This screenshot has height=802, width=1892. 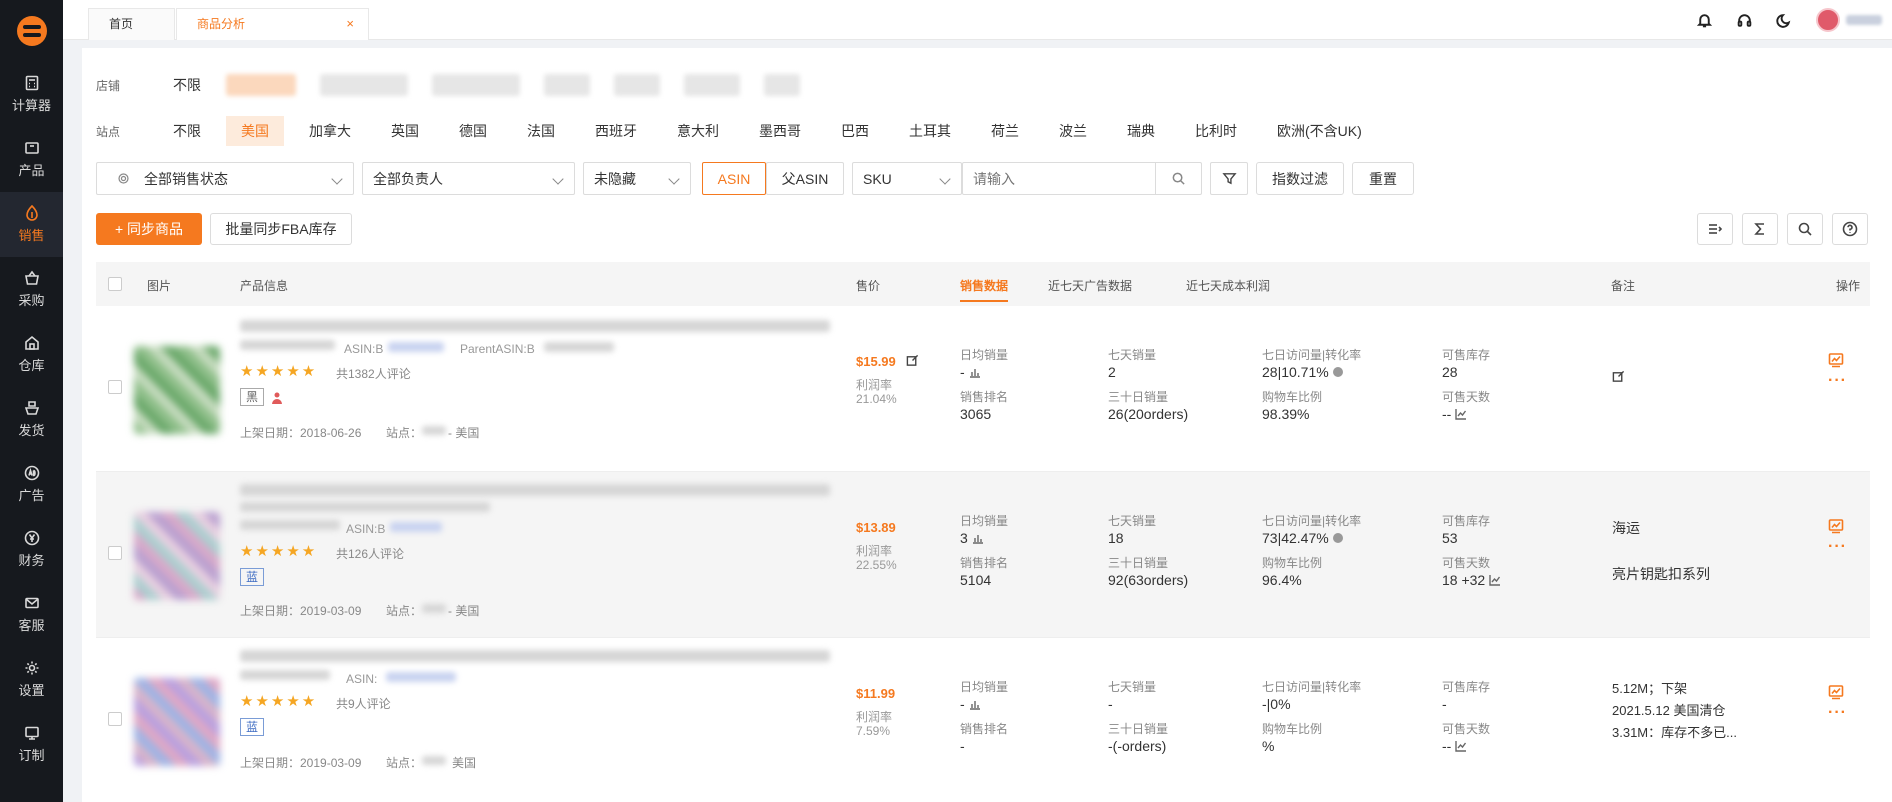 What do you see at coordinates (637, 178) in the screenshot?
I see `hidden-select: 未隐藏` at bounding box center [637, 178].